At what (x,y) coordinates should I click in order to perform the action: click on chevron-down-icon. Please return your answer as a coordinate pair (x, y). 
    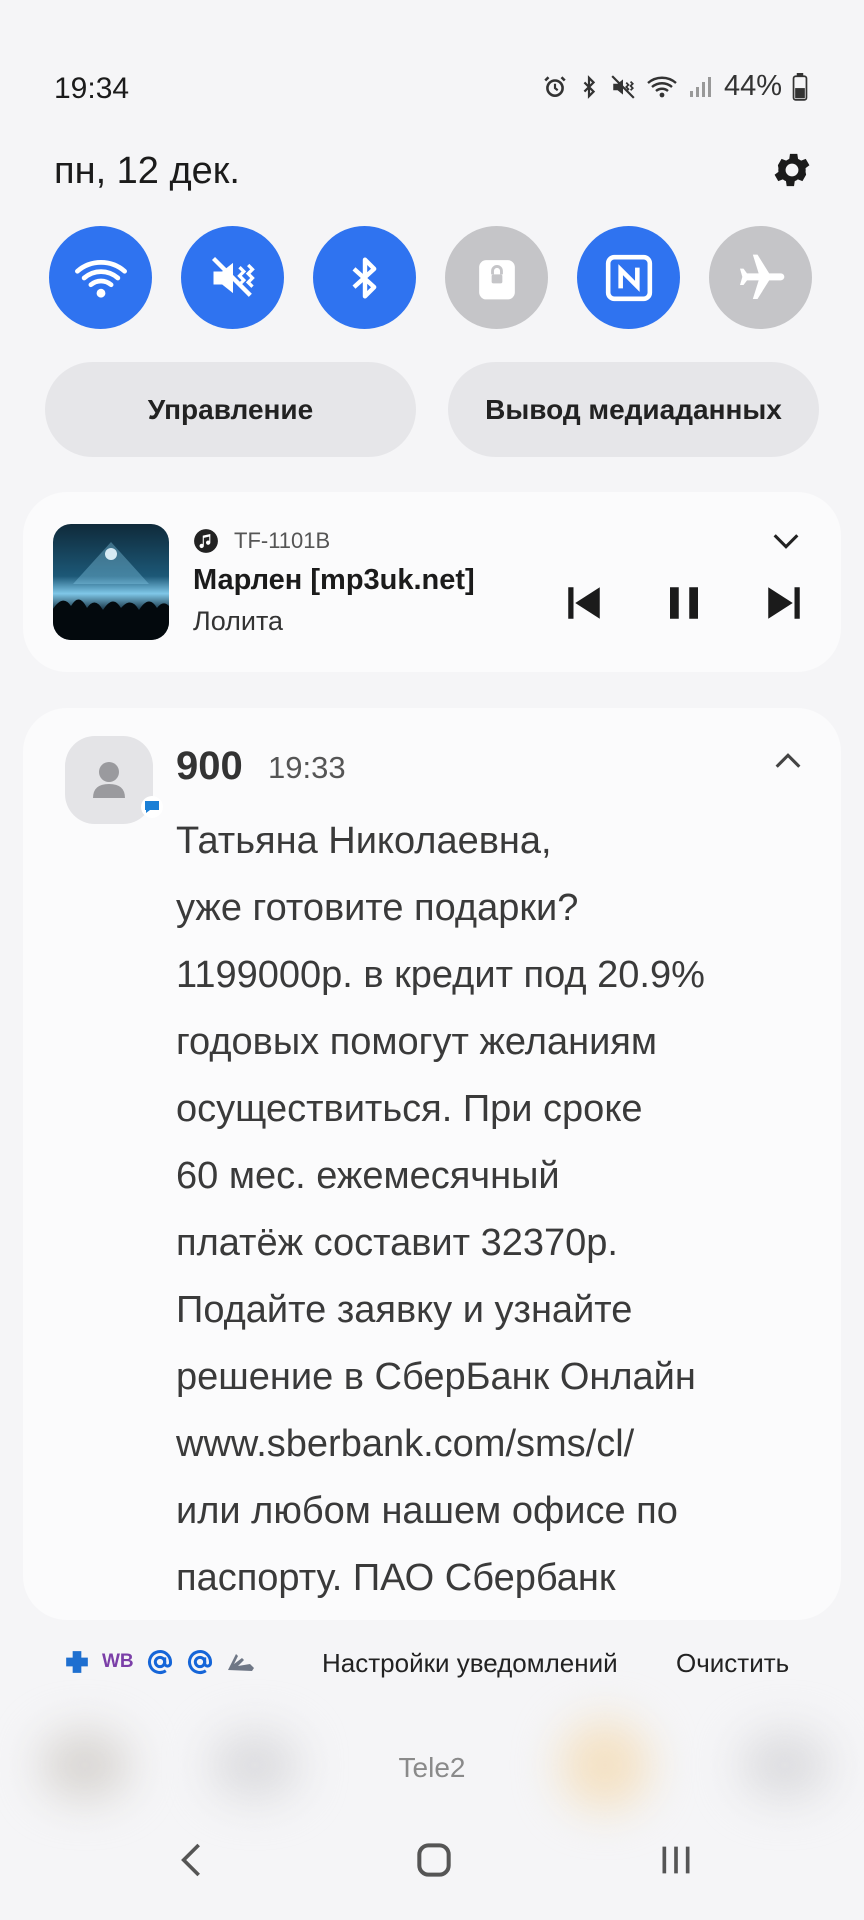
    Looking at the image, I should click on (786, 541).